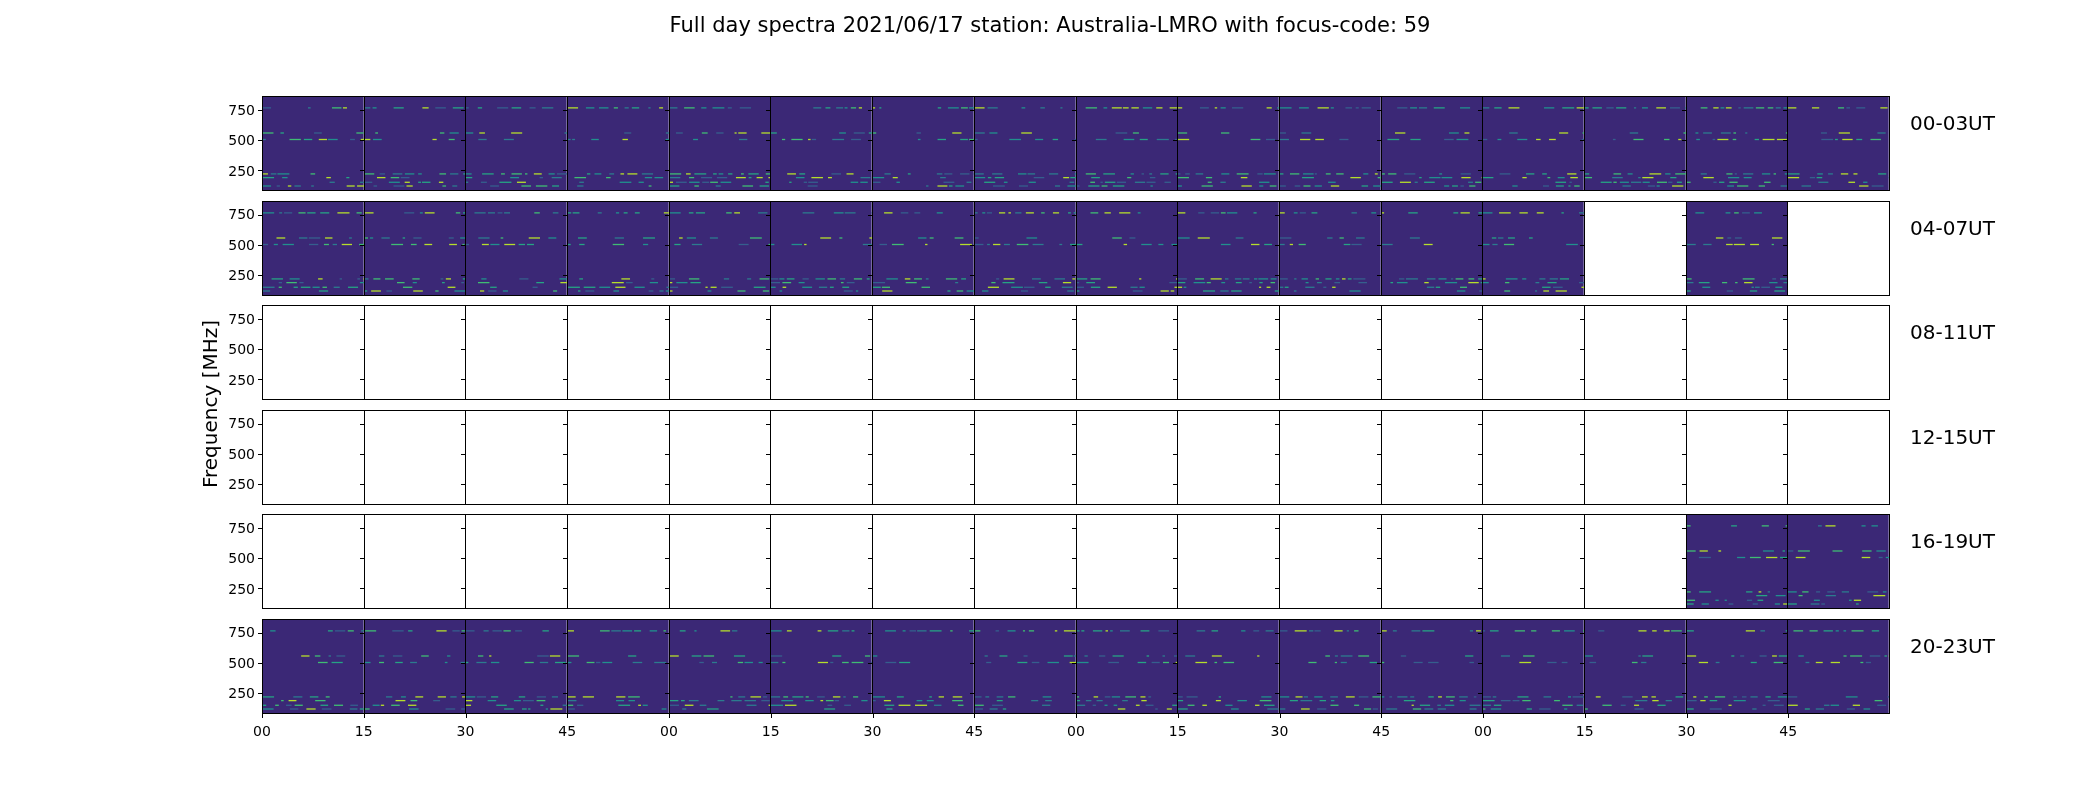 This screenshot has height=800, width=2100. Describe the element at coordinates (1952, 228) in the screenshot. I see `row-label: 04-07UT` at that location.